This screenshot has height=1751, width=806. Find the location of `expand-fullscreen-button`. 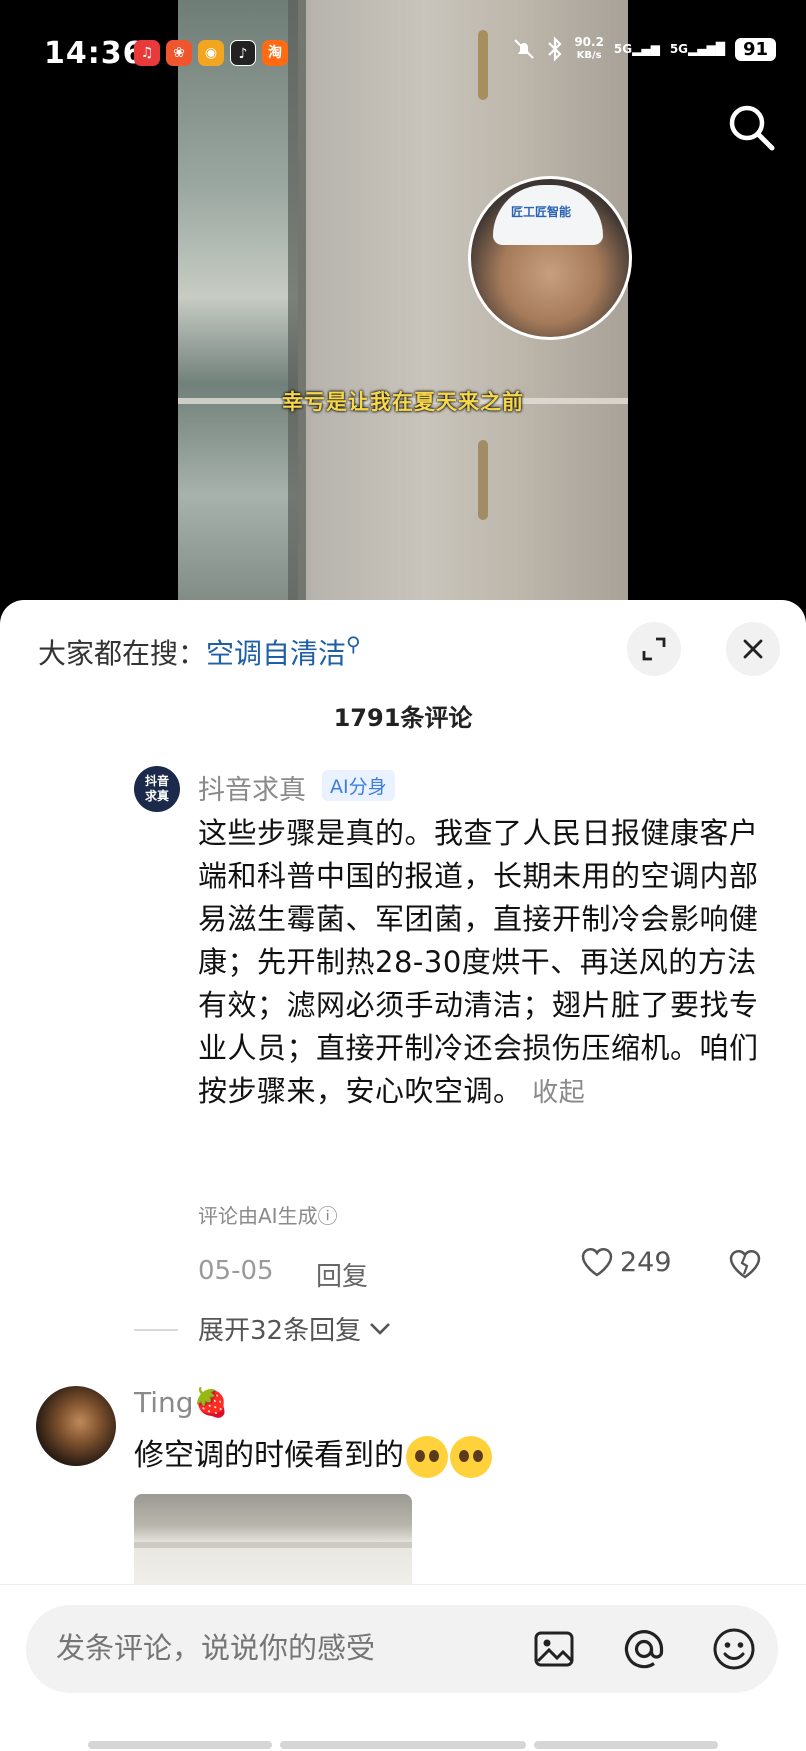

expand-fullscreen-button is located at coordinates (654, 649).